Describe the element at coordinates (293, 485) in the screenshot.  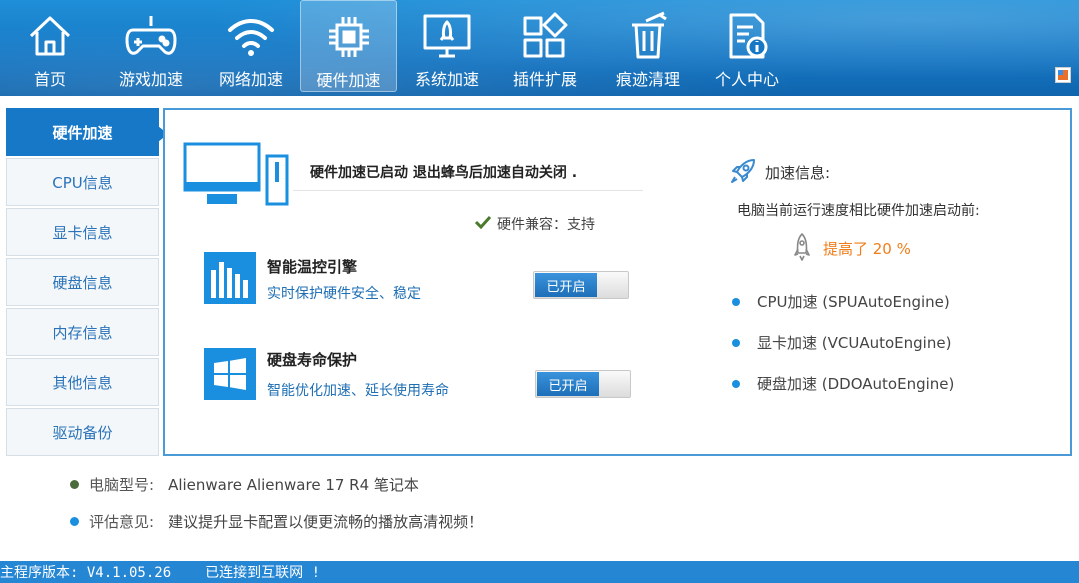
I see `model-value: Alienware Alienware 17 R4 笔记本` at that location.